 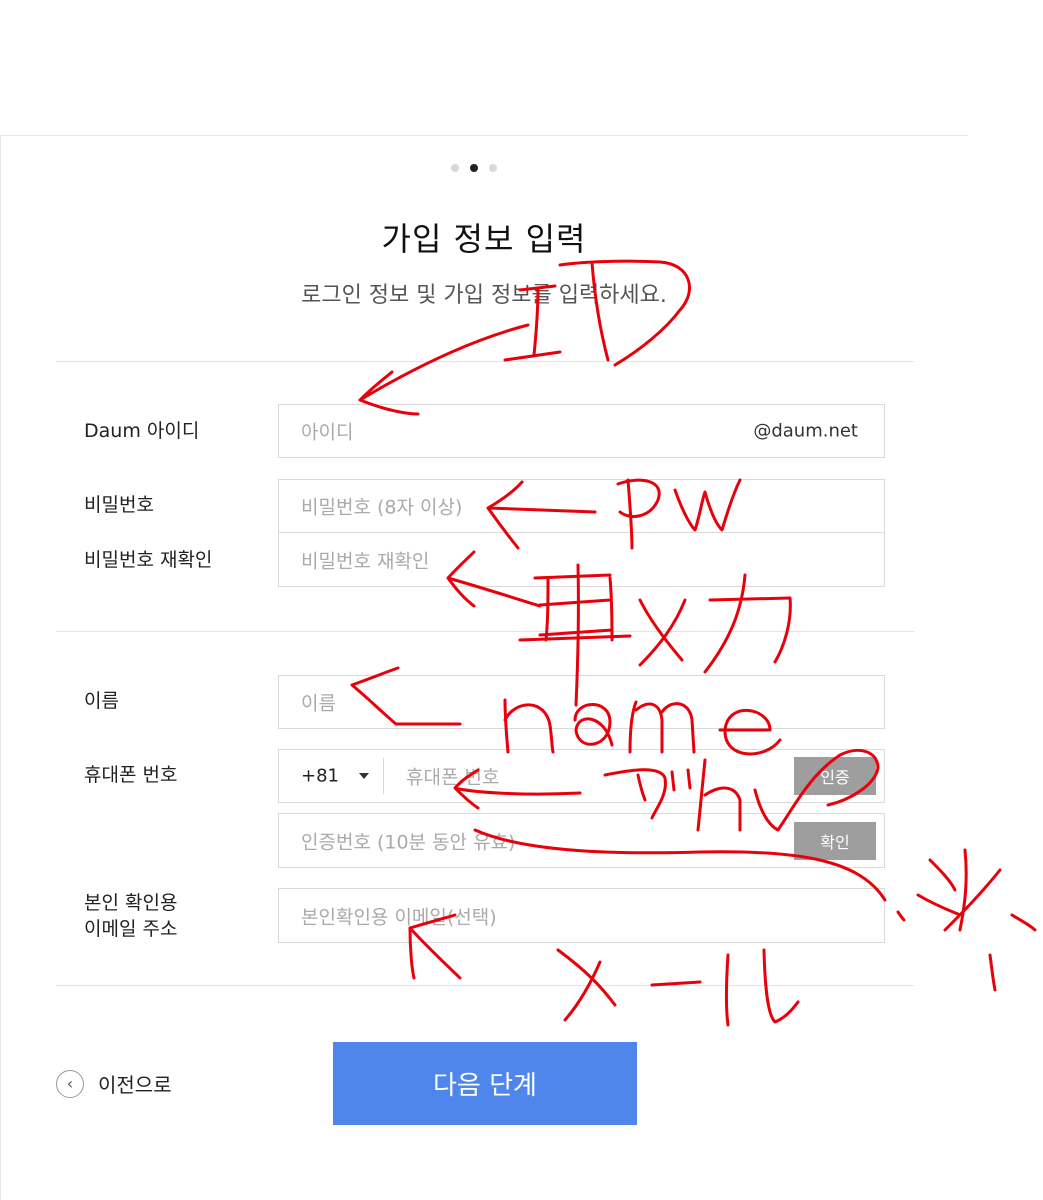 What do you see at coordinates (444, 369) in the screenshot?
I see `annotation-id-arrow` at bounding box center [444, 369].